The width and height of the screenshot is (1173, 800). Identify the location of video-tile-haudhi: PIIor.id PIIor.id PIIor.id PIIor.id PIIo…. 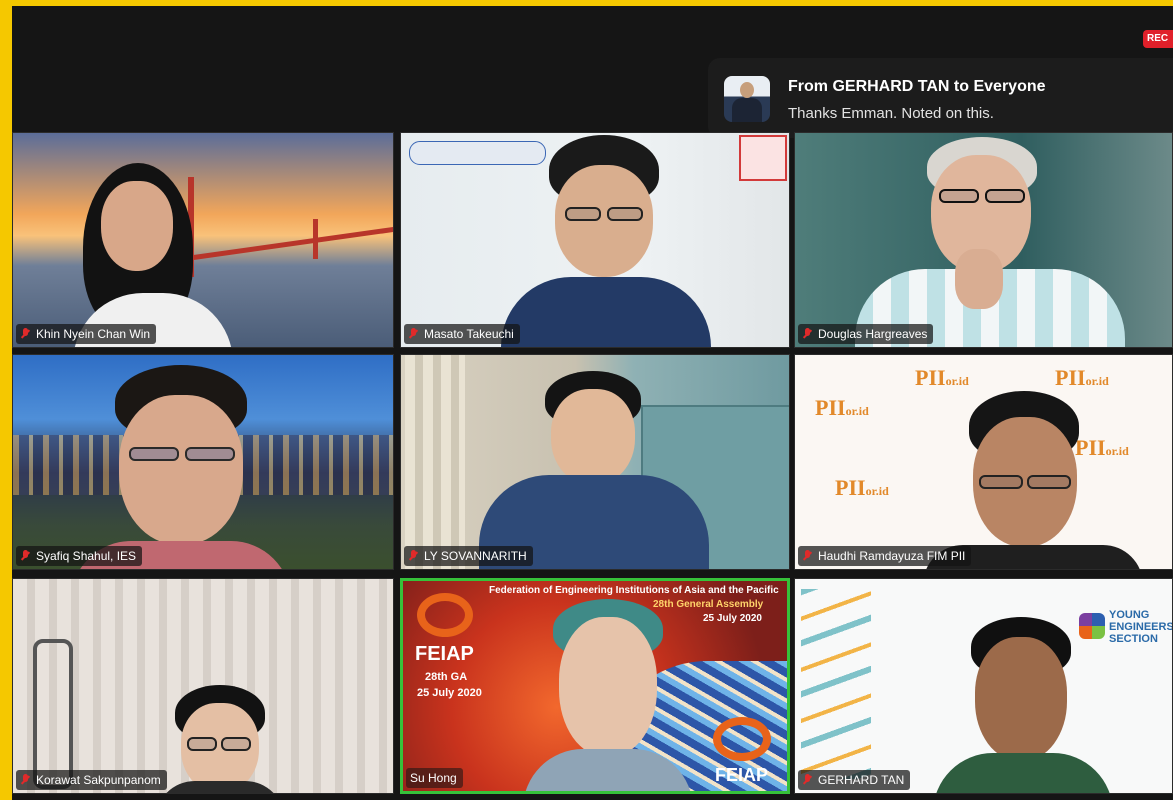
(983, 462).